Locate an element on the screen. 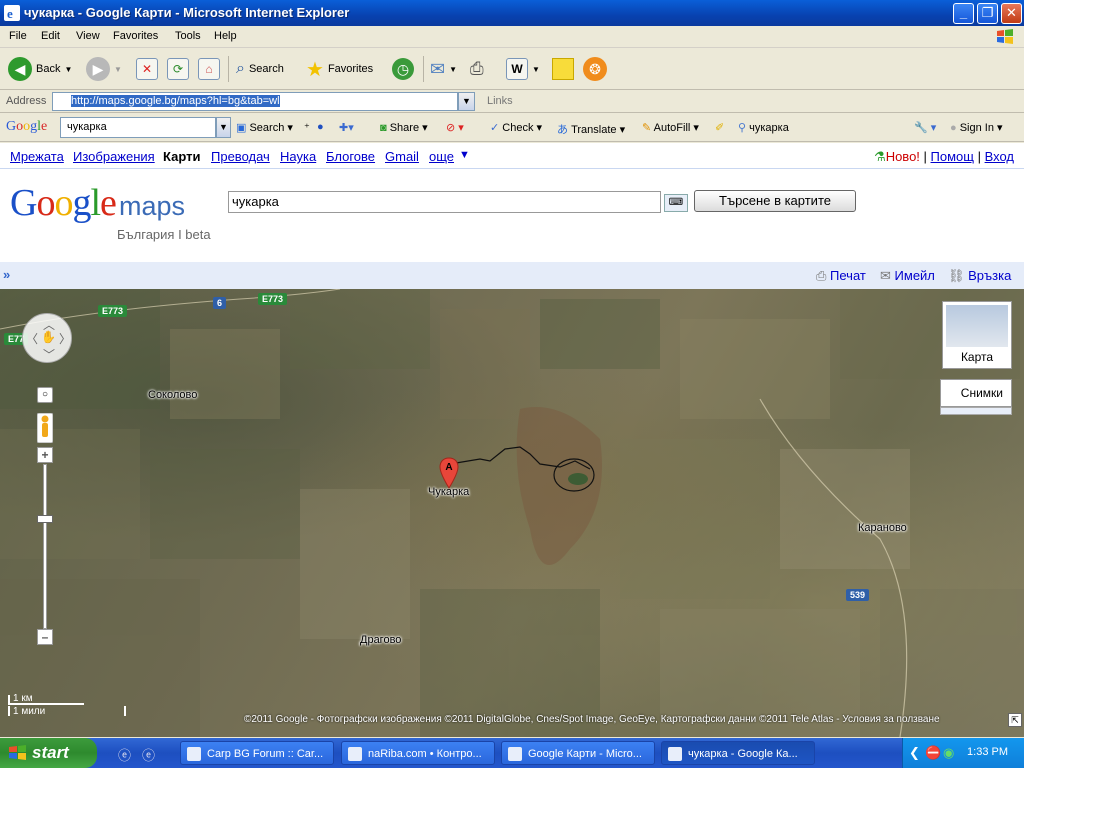 The height and width of the screenshot is (840, 1120). menu-edit: Edit is located at coordinates (50, 36).